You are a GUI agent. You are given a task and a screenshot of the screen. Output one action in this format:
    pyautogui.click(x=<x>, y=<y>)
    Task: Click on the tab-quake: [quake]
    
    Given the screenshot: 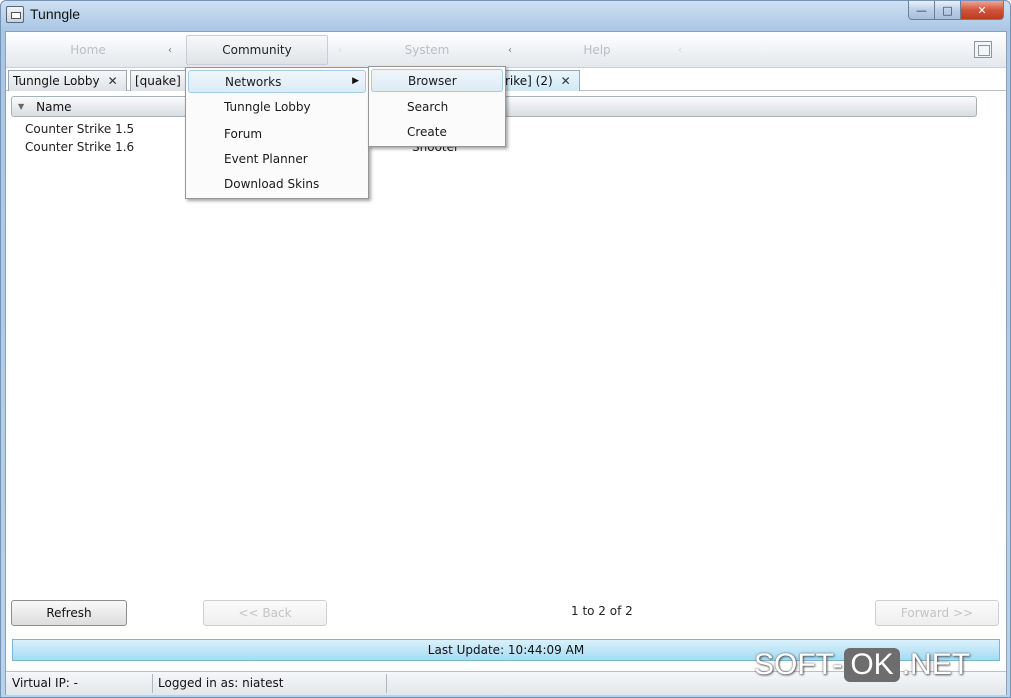 What is the action you would take?
    pyautogui.click(x=160, y=80)
    